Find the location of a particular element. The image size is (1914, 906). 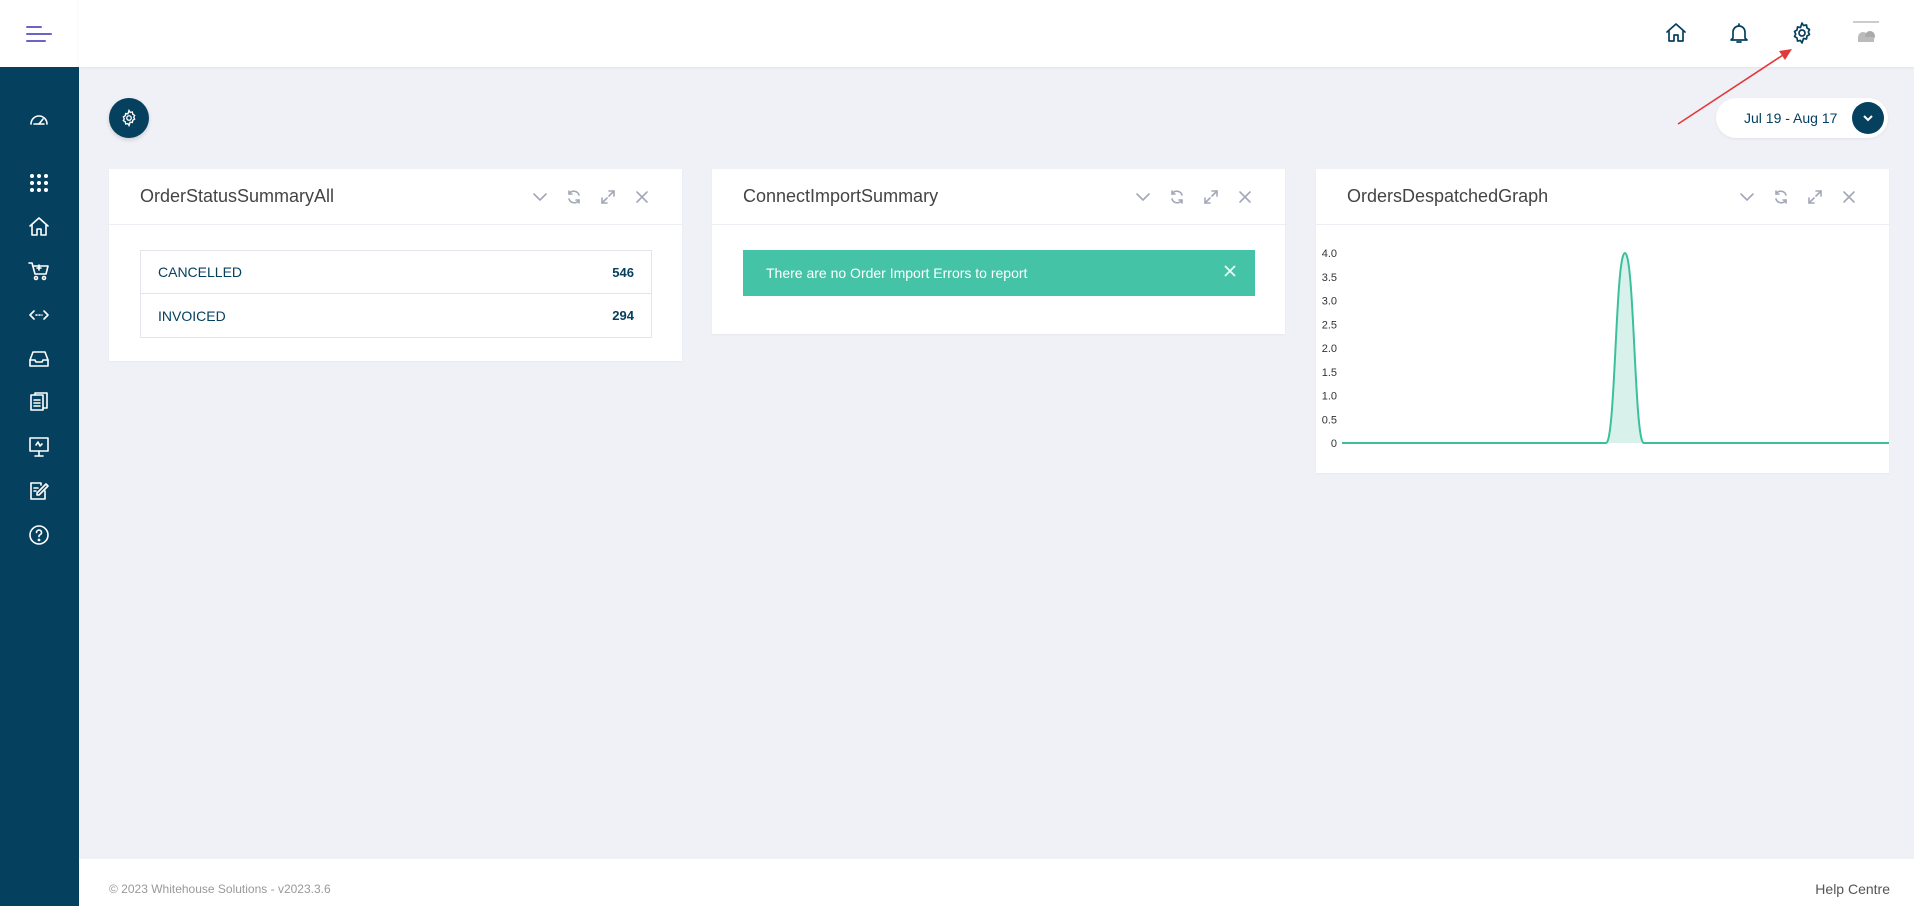

menu-toggle-icon is located at coordinates (39, 34).